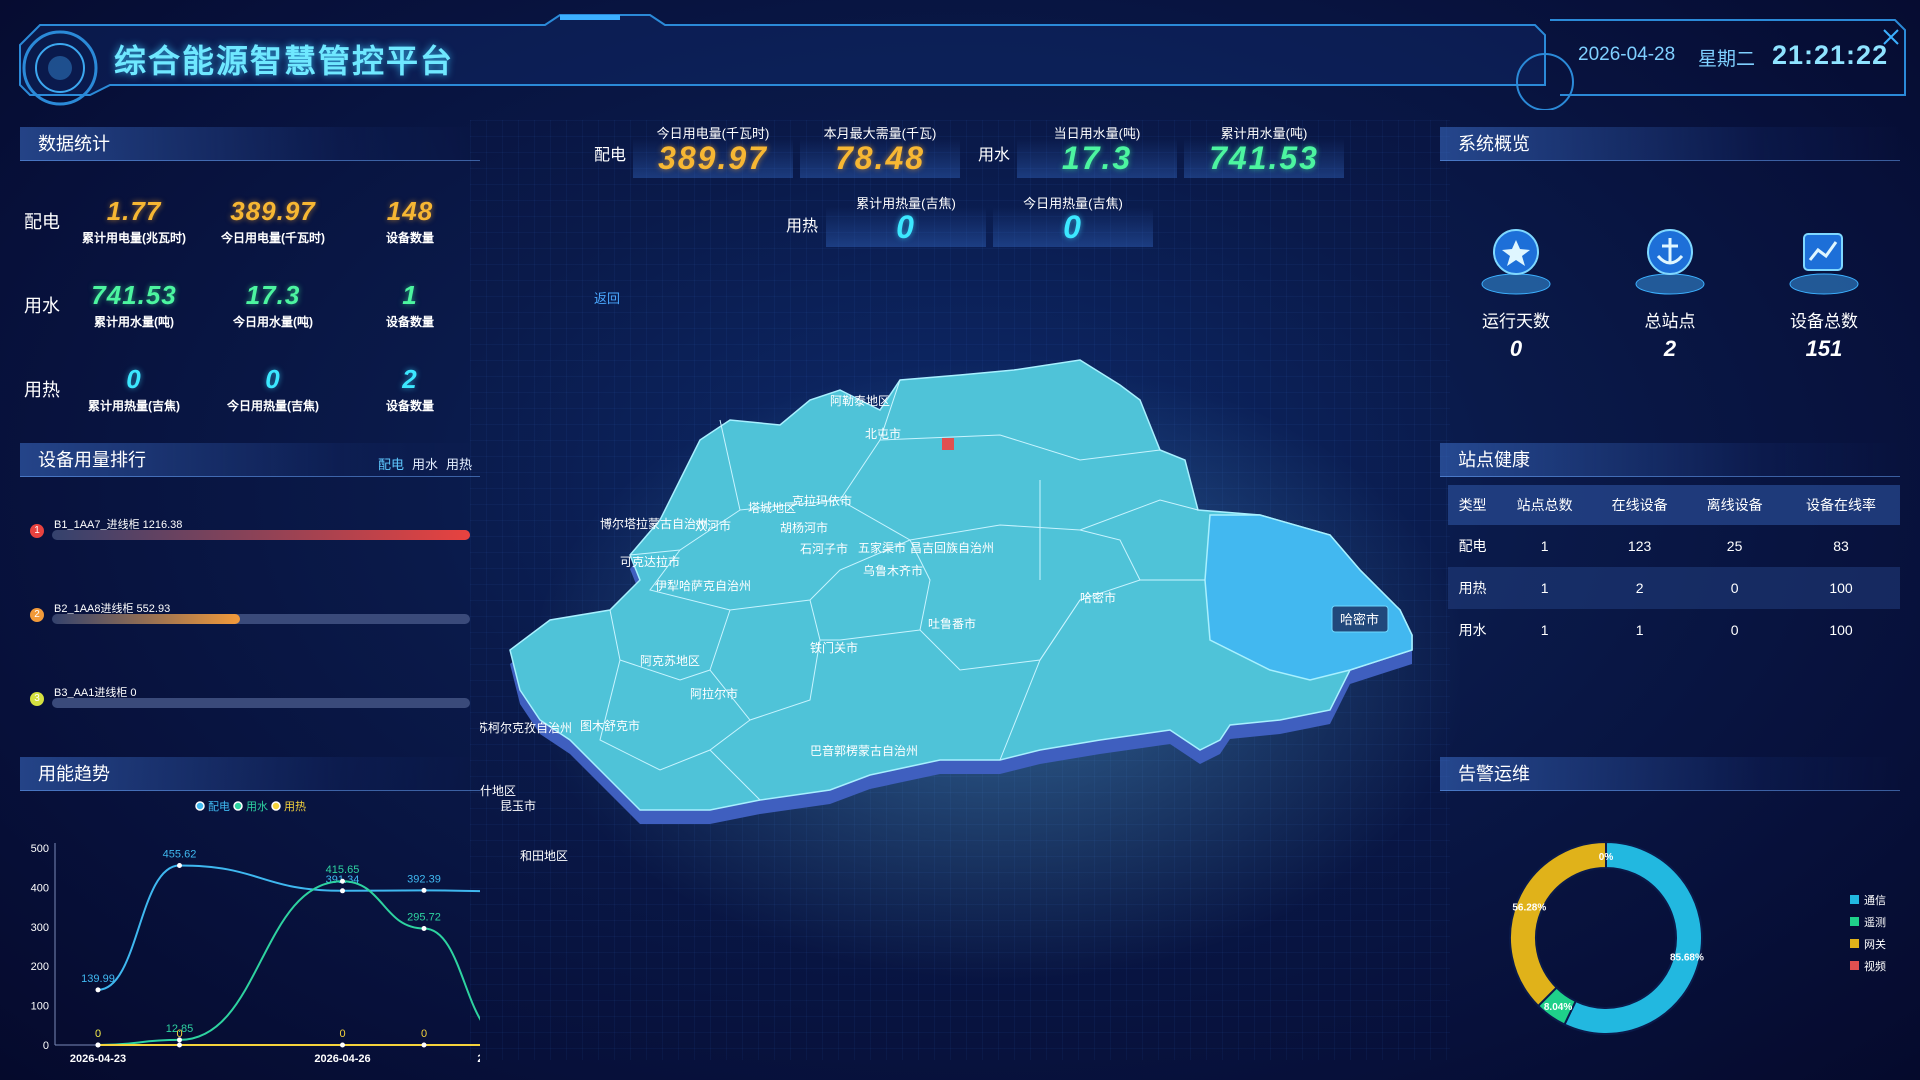 The image size is (1920, 1080). Describe the element at coordinates (410, 211) in the screenshot. I see `stat-value: 148` at that location.